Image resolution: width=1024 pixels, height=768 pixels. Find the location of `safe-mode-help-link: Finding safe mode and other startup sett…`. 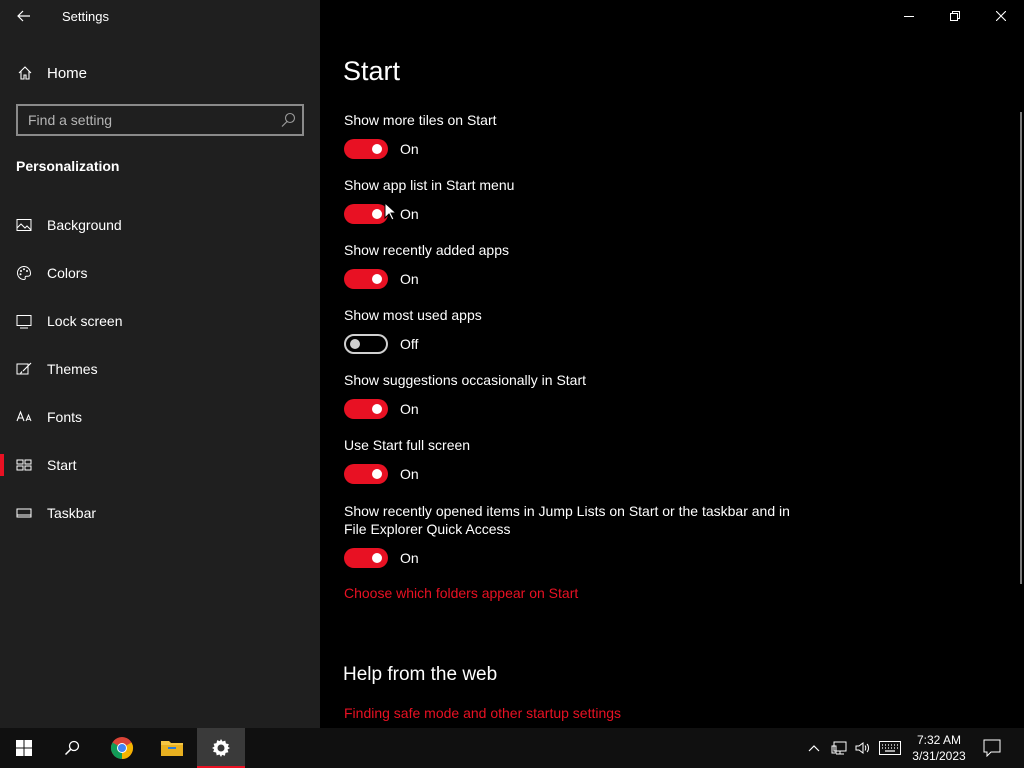

safe-mode-help-link: Finding safe mode and other startup sett… is located at coordinates (482, 713).